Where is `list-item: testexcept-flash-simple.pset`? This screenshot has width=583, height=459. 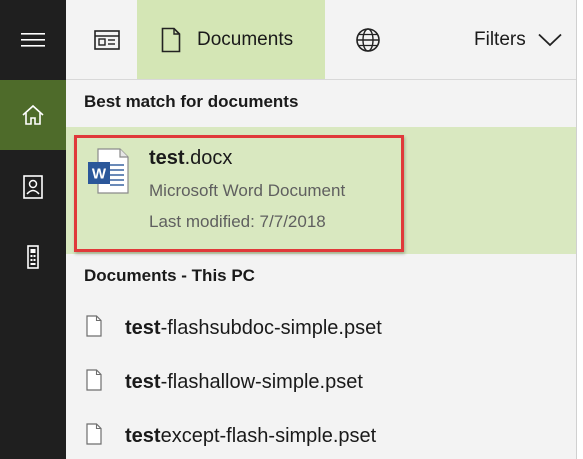
list-item: testexcept-flash-simple.pset is located at coordinates (321, 434).